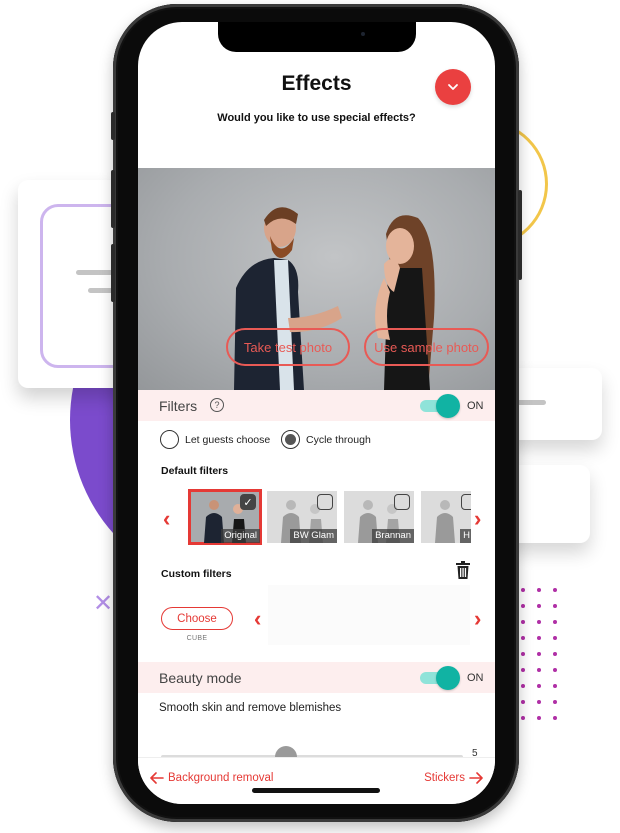  I want to click on beauty-toggle, so click(441, 678).